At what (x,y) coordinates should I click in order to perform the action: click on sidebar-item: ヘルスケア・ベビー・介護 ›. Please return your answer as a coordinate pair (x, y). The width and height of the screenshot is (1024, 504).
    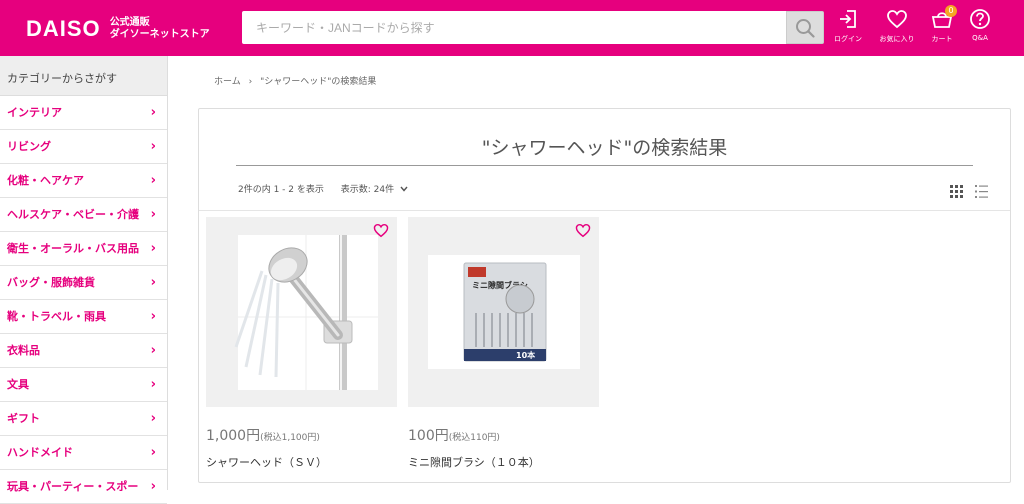
    Looking at the image, I should click on (83, 215).